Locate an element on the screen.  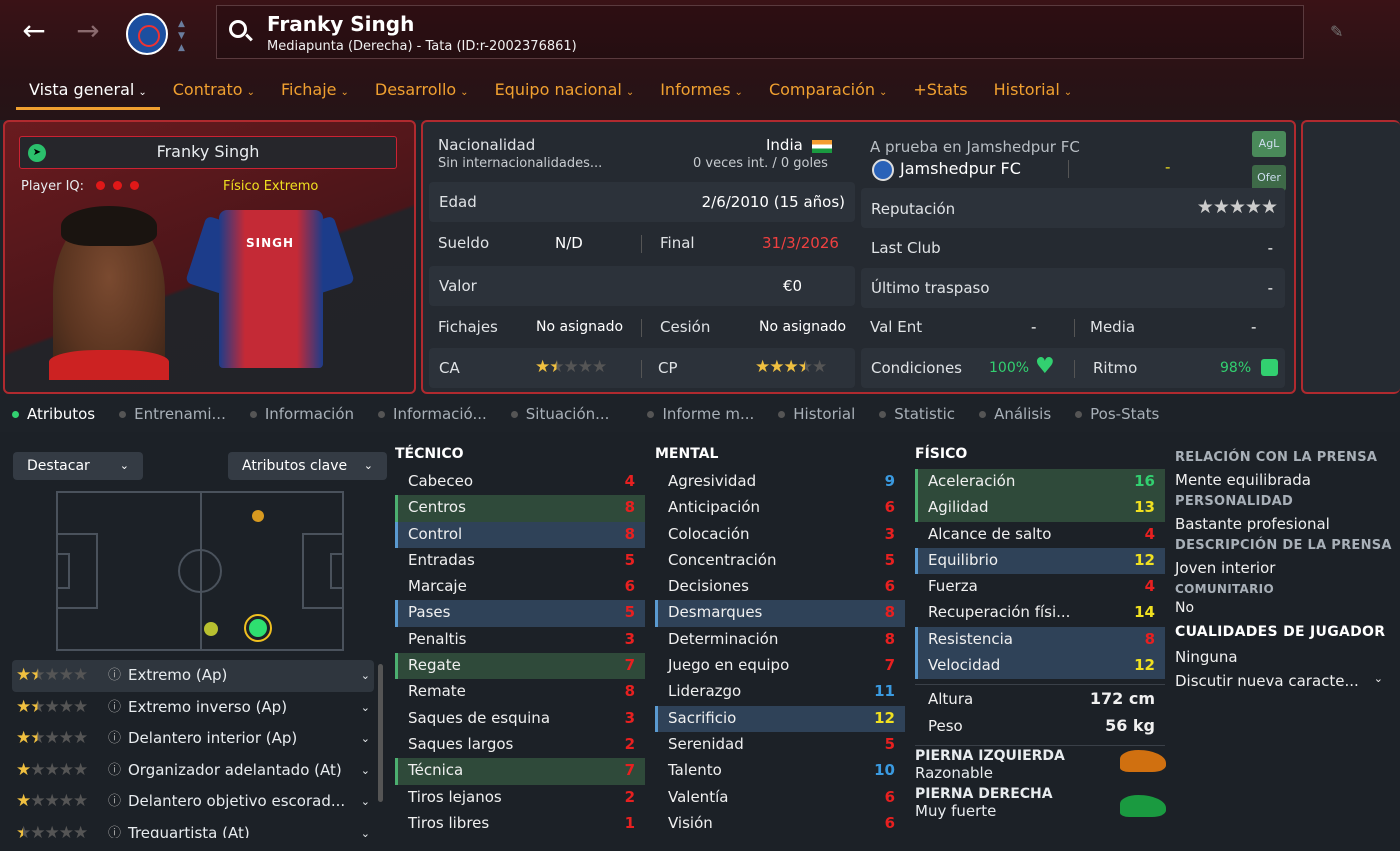
club-name: Jamshedpur FC is located at coordinates (960, 168).